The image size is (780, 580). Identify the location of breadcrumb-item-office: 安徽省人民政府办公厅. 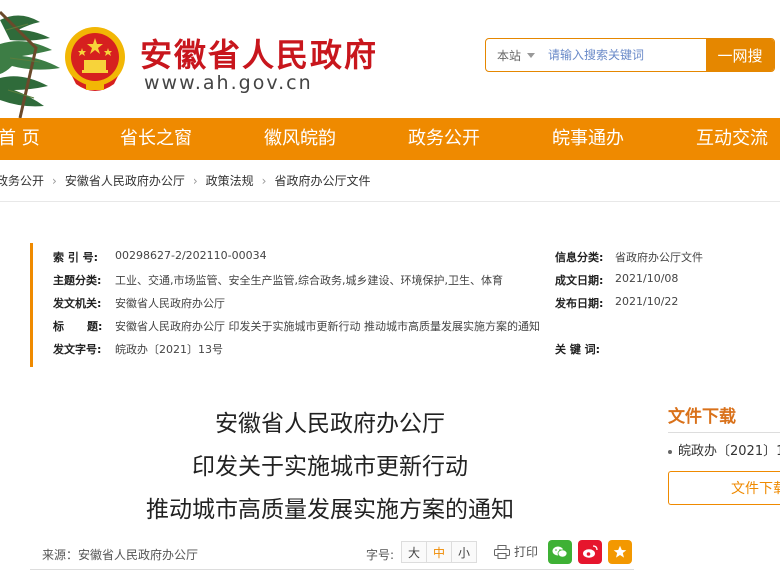
(125, 180).